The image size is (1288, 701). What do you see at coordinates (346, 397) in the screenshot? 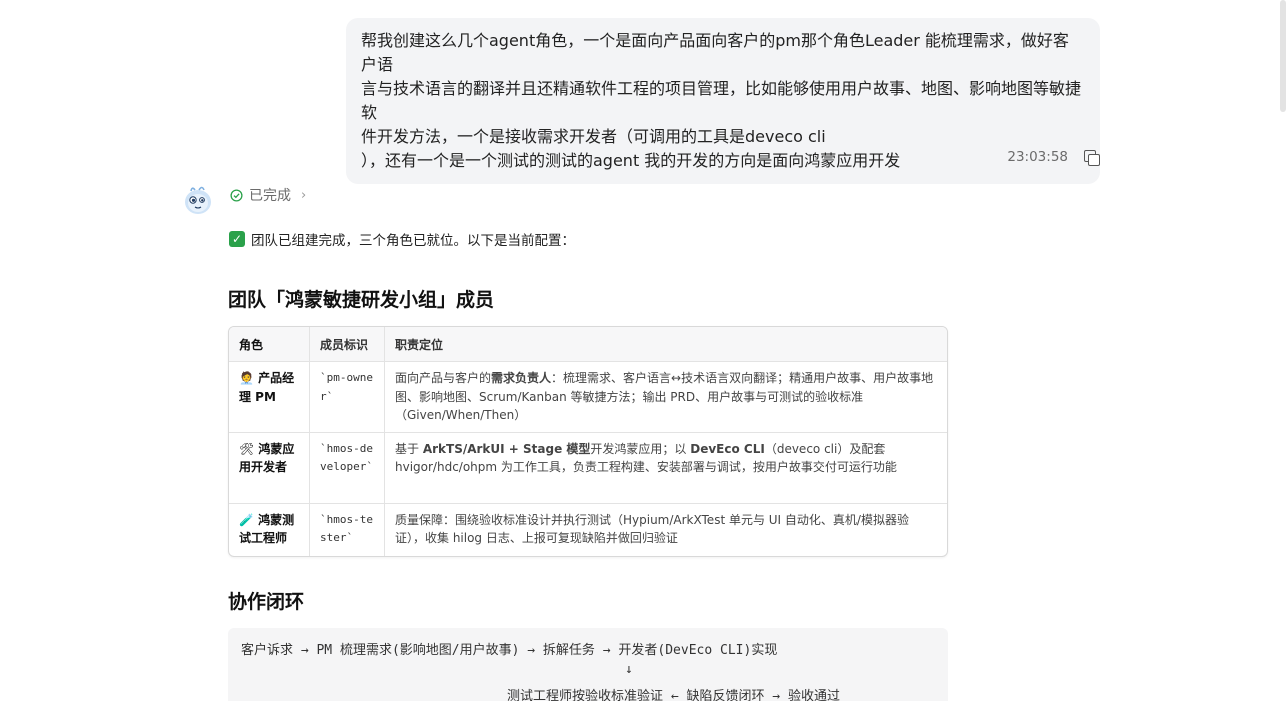
I see `member-id-cell: `pm-owner`` at bounding box center [346, 397].